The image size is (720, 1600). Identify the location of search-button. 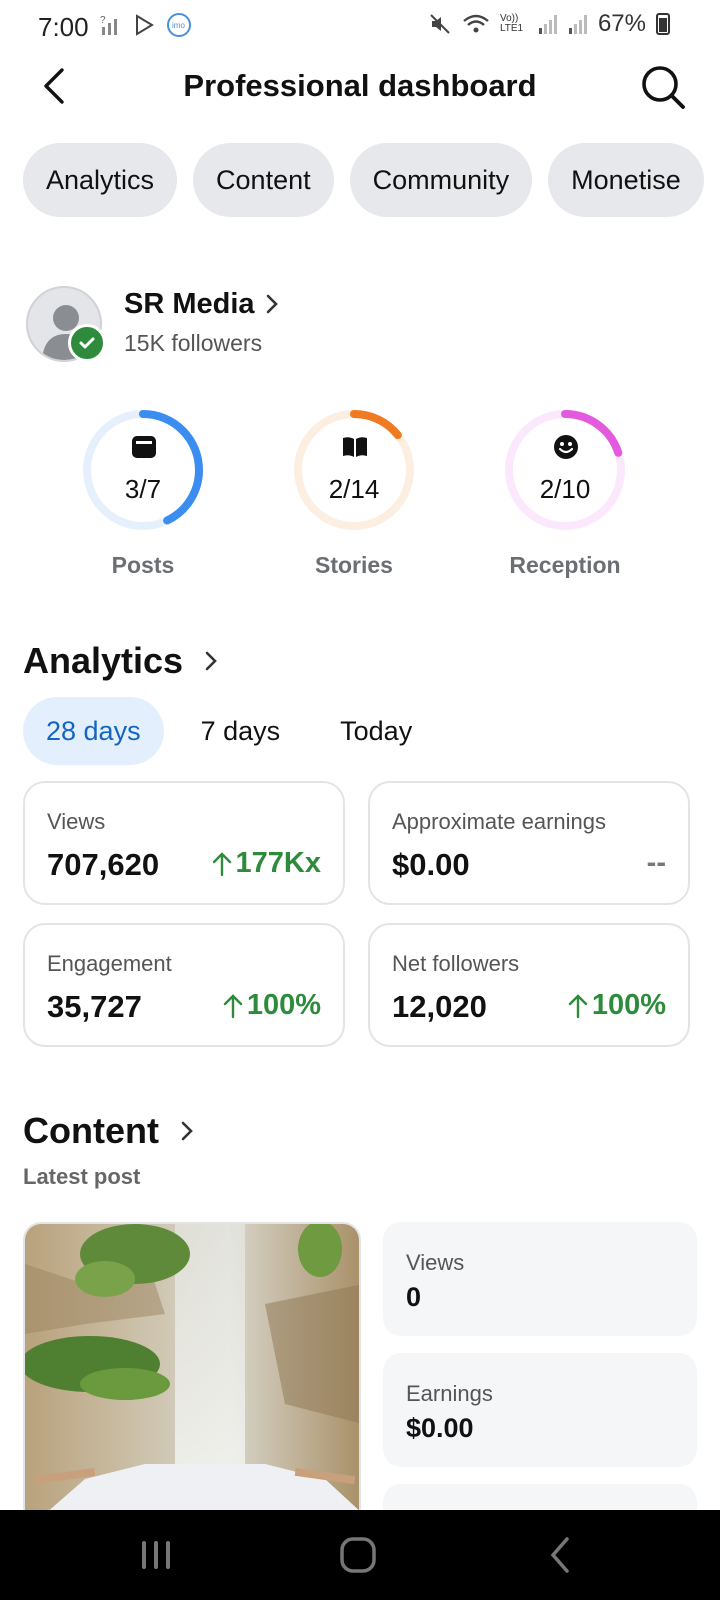
(663, 87).